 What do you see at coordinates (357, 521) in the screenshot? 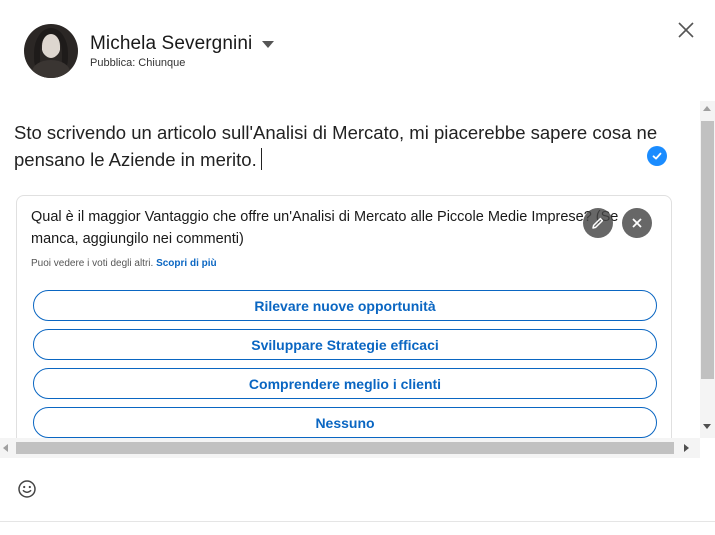
I see `footer-divider` at bounding box center [357, 521].